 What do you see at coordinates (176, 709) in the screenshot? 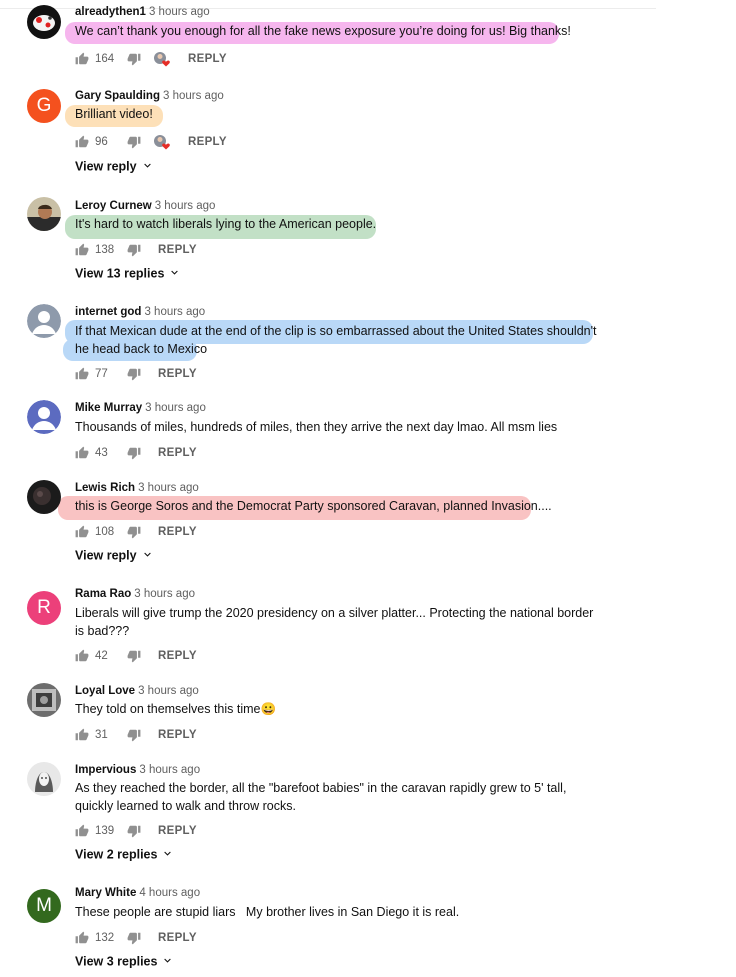
I see `comment-text: They told on themselves this time😀` at bounding box center [176, 709].